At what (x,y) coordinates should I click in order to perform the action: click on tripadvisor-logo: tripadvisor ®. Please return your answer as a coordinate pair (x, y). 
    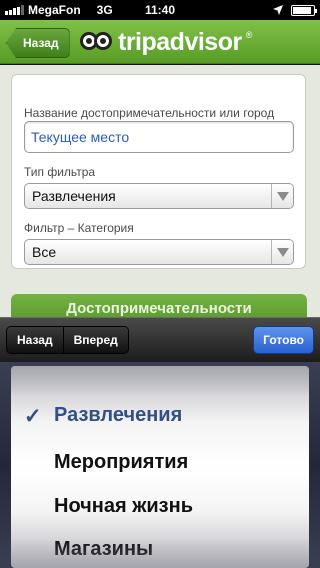
    Looking at the image, I should click on (166, 42).